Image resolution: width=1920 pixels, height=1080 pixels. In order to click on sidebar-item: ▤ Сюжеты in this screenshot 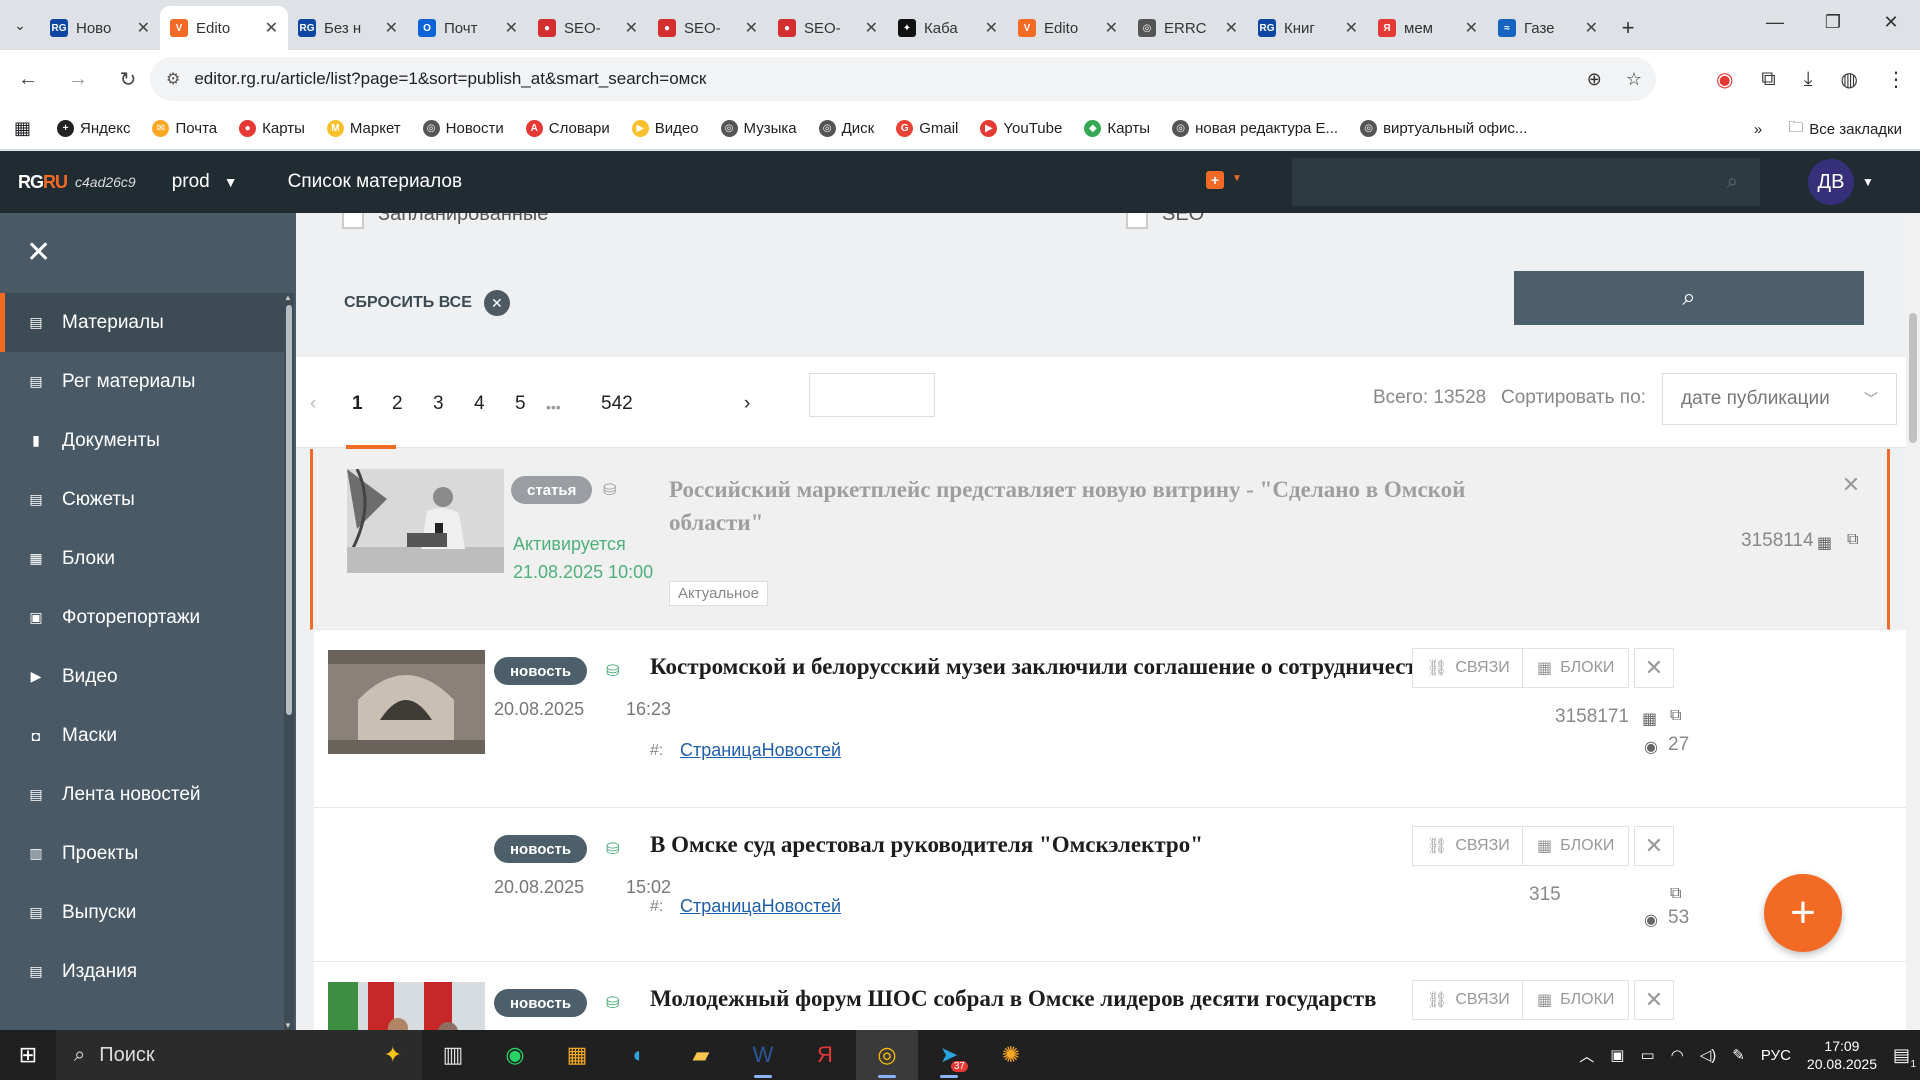, I will do `click(142, 499)`.